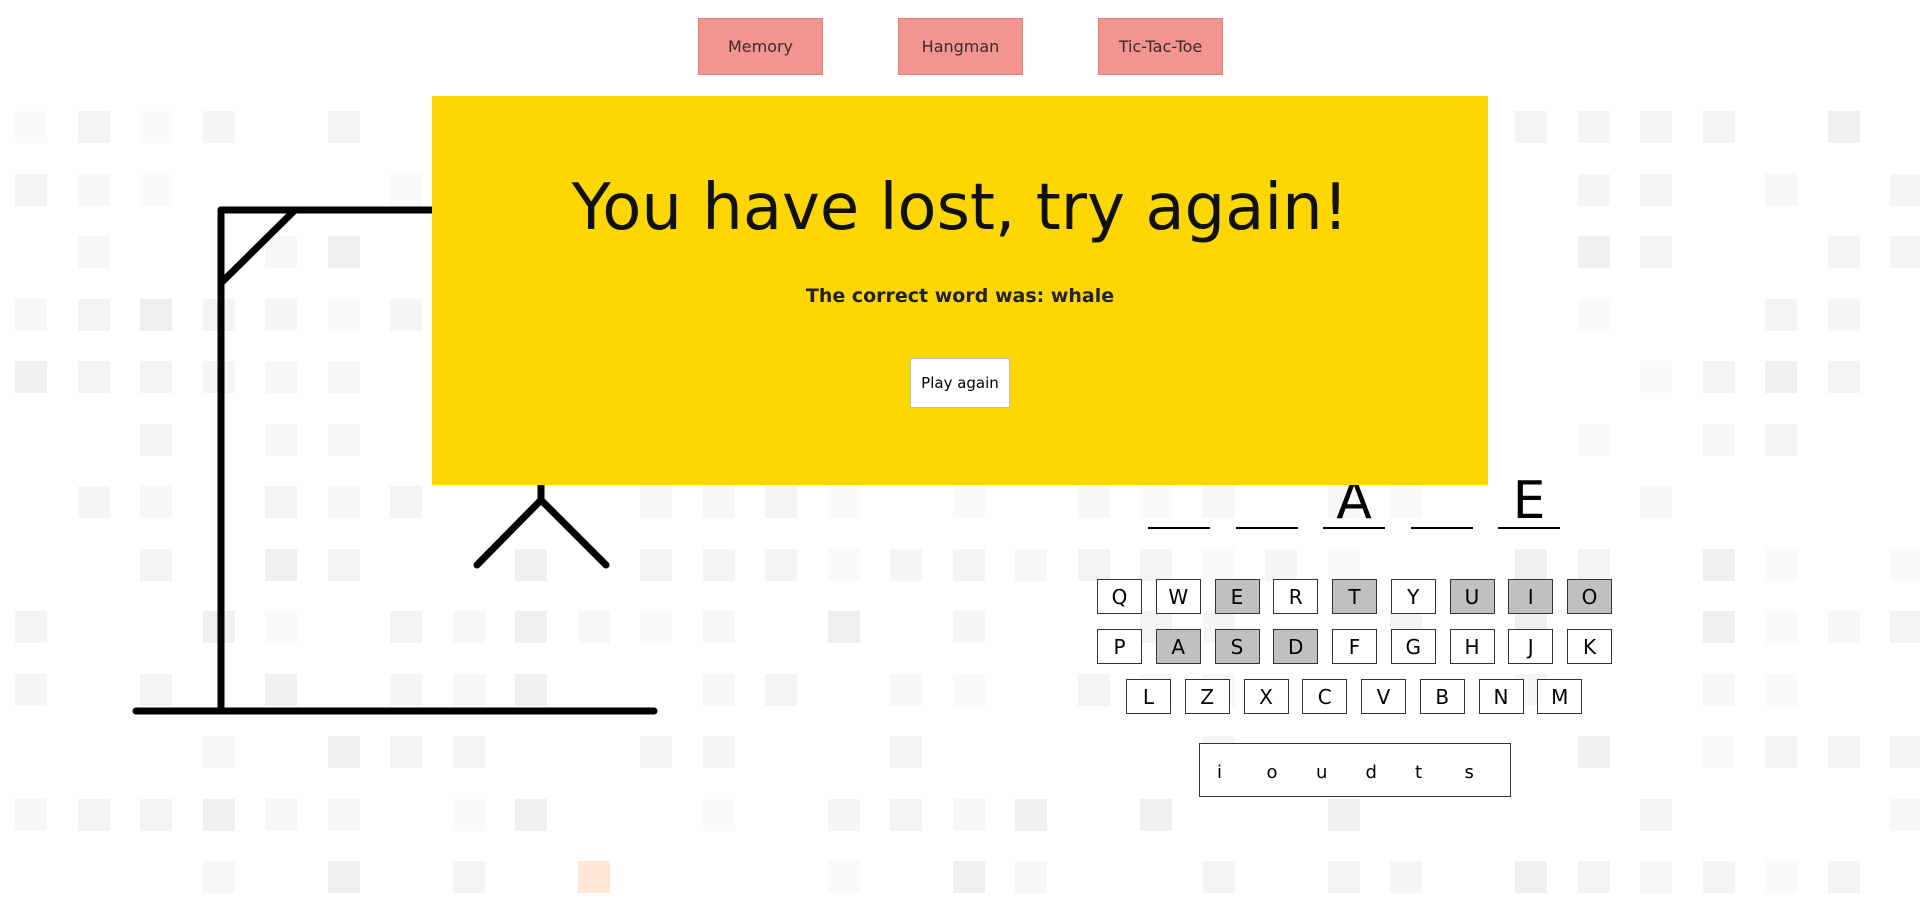  What do you see at coordinates (1207, 696) in the screenshot?
I see `key-z: Z` at bounding box center [1207, 696].